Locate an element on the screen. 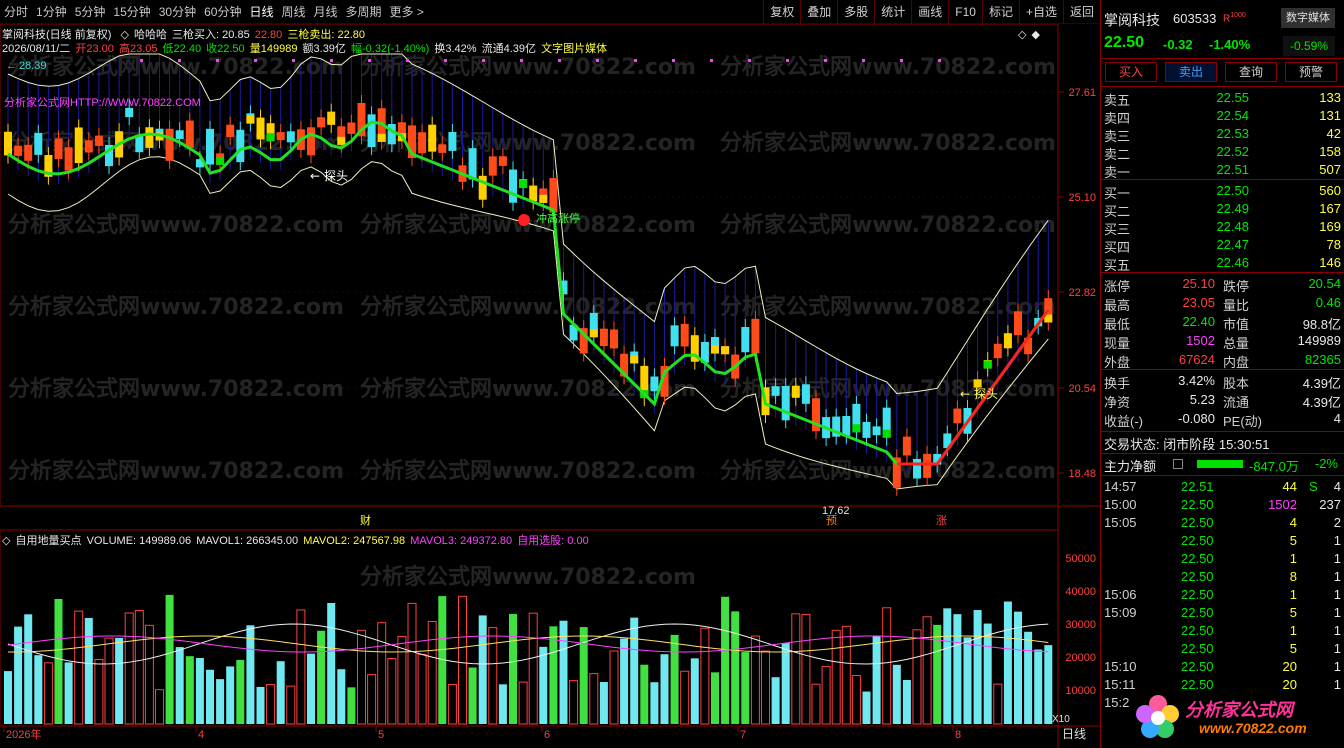  toolbar-button: 统计 is located at coordinates (892, 12).